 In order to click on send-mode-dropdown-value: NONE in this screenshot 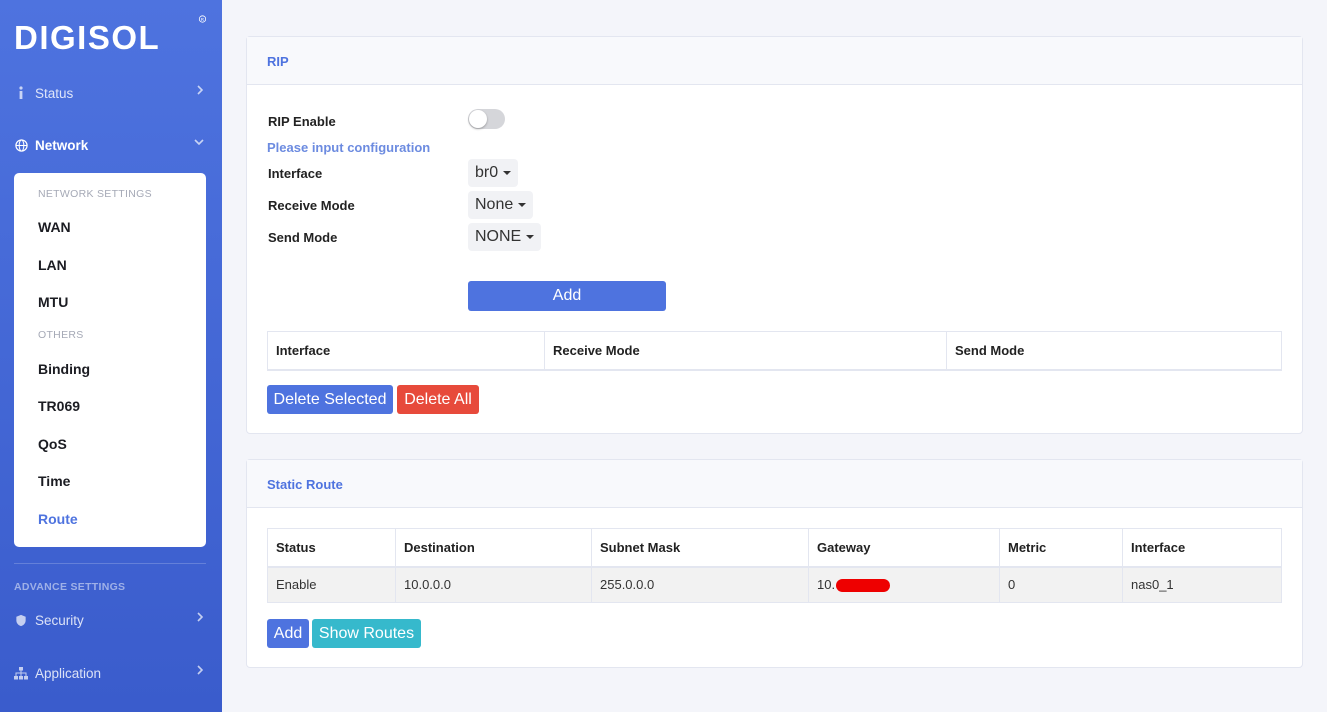, I will do `click(498, 236)`.